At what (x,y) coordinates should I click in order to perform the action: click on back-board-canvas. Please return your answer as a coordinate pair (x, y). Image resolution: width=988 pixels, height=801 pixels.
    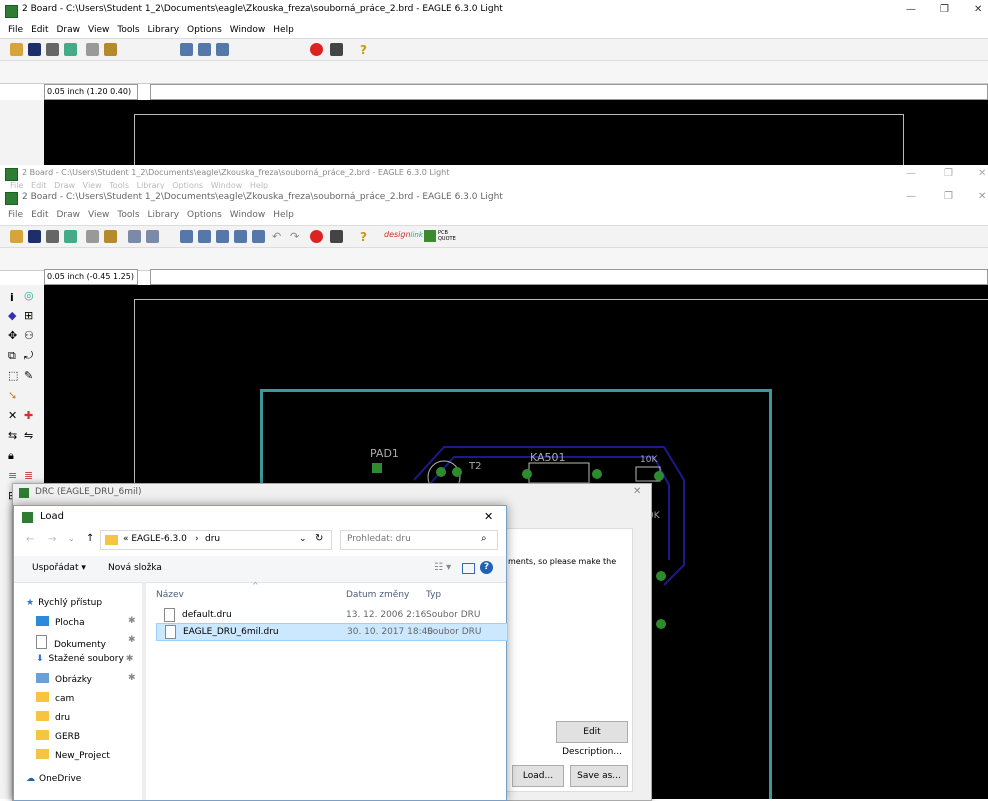
    Looking at the image, I should click on (516, 132).